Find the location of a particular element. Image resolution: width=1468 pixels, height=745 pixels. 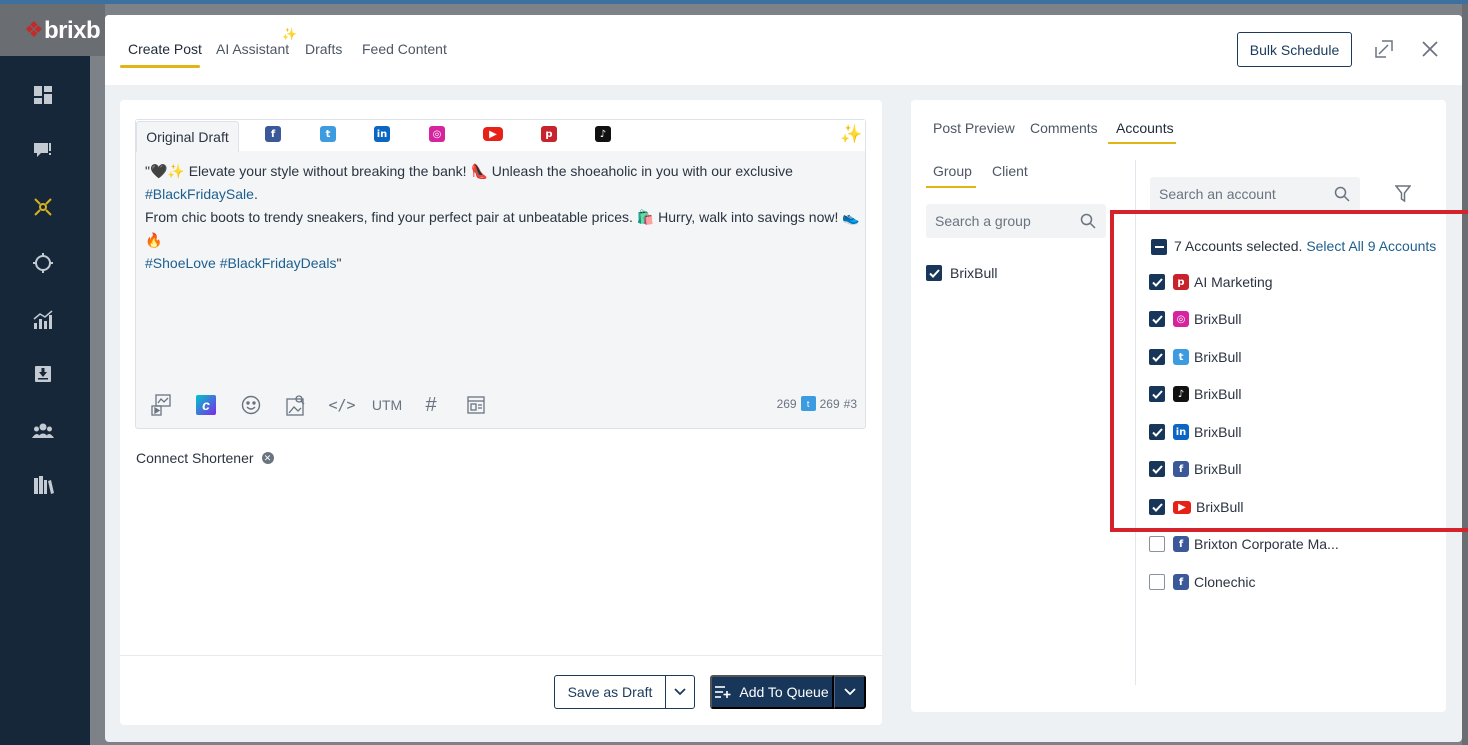

account-item: ▶ BrixBull is located at coordinates (1289, 507).